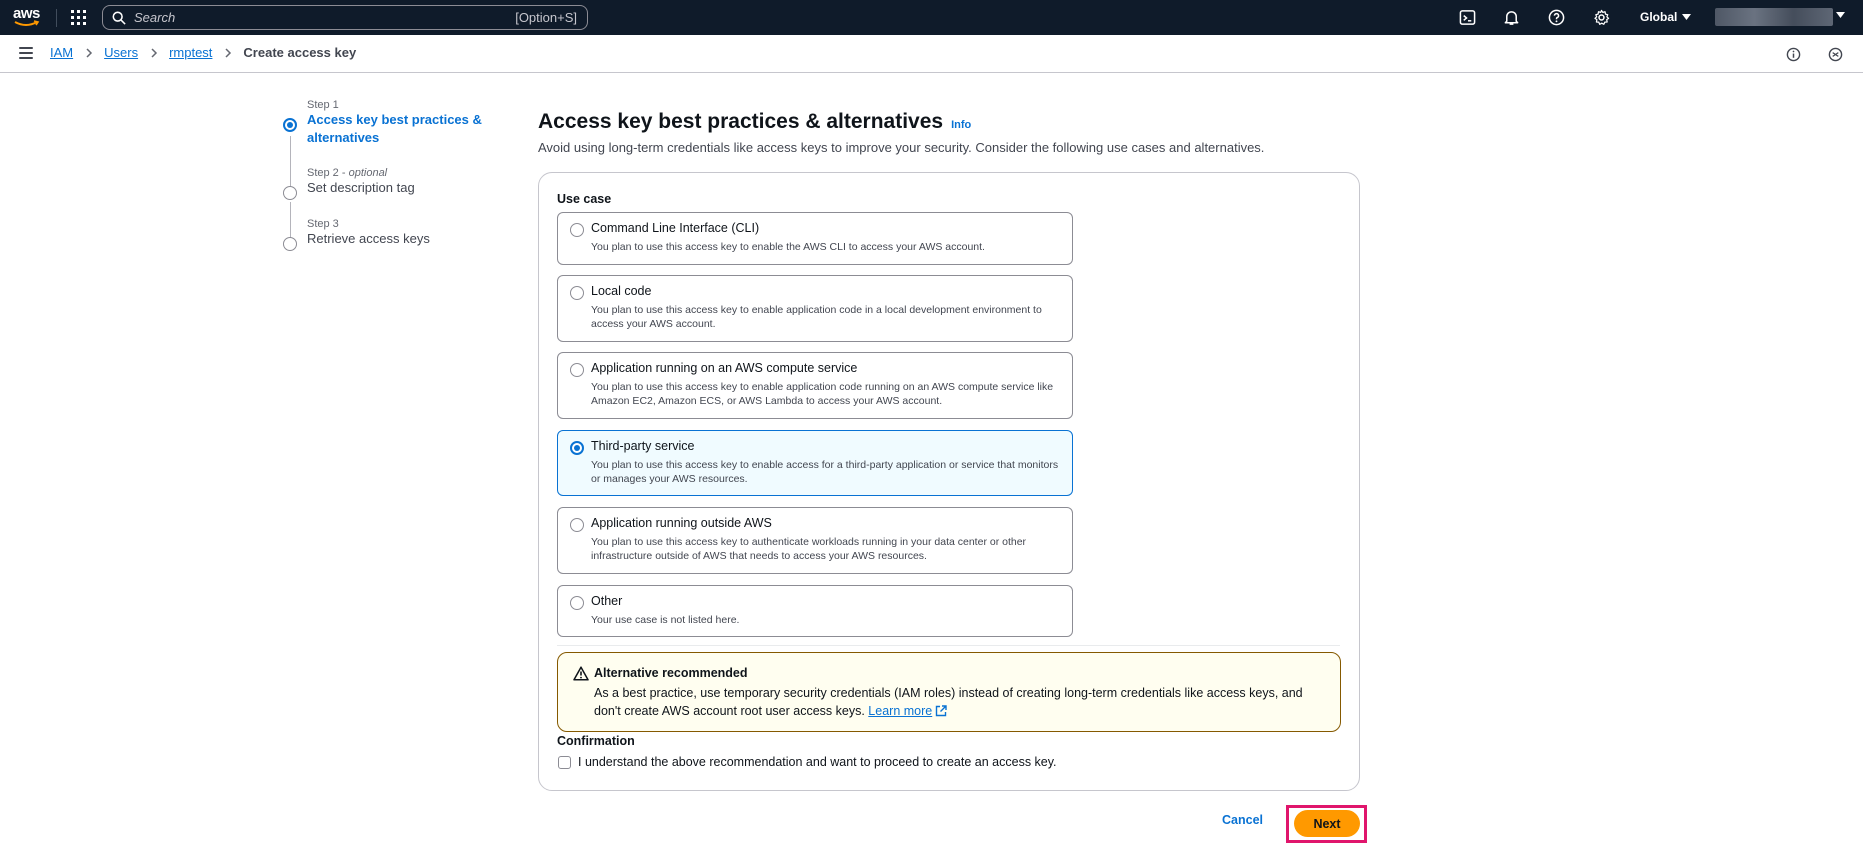 The height and width of the screenshot is (851, 1863). I want to click on aws-logo: aws, so click(28, 18).